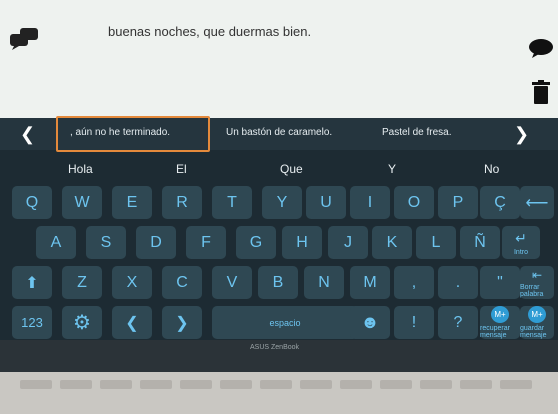 The image size is (558, 414). I want to click on key-x: X, so click(132, 282).